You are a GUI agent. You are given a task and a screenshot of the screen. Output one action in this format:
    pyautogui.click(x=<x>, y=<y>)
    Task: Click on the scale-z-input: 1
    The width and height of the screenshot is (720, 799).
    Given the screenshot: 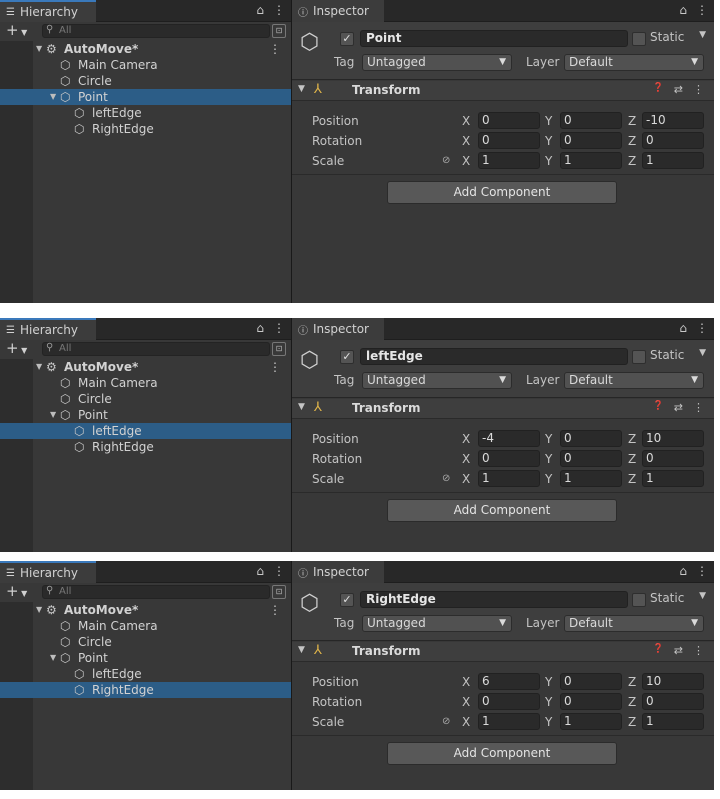 What is the action you would take?
    pyautogui.click(x=673, y=721)
    